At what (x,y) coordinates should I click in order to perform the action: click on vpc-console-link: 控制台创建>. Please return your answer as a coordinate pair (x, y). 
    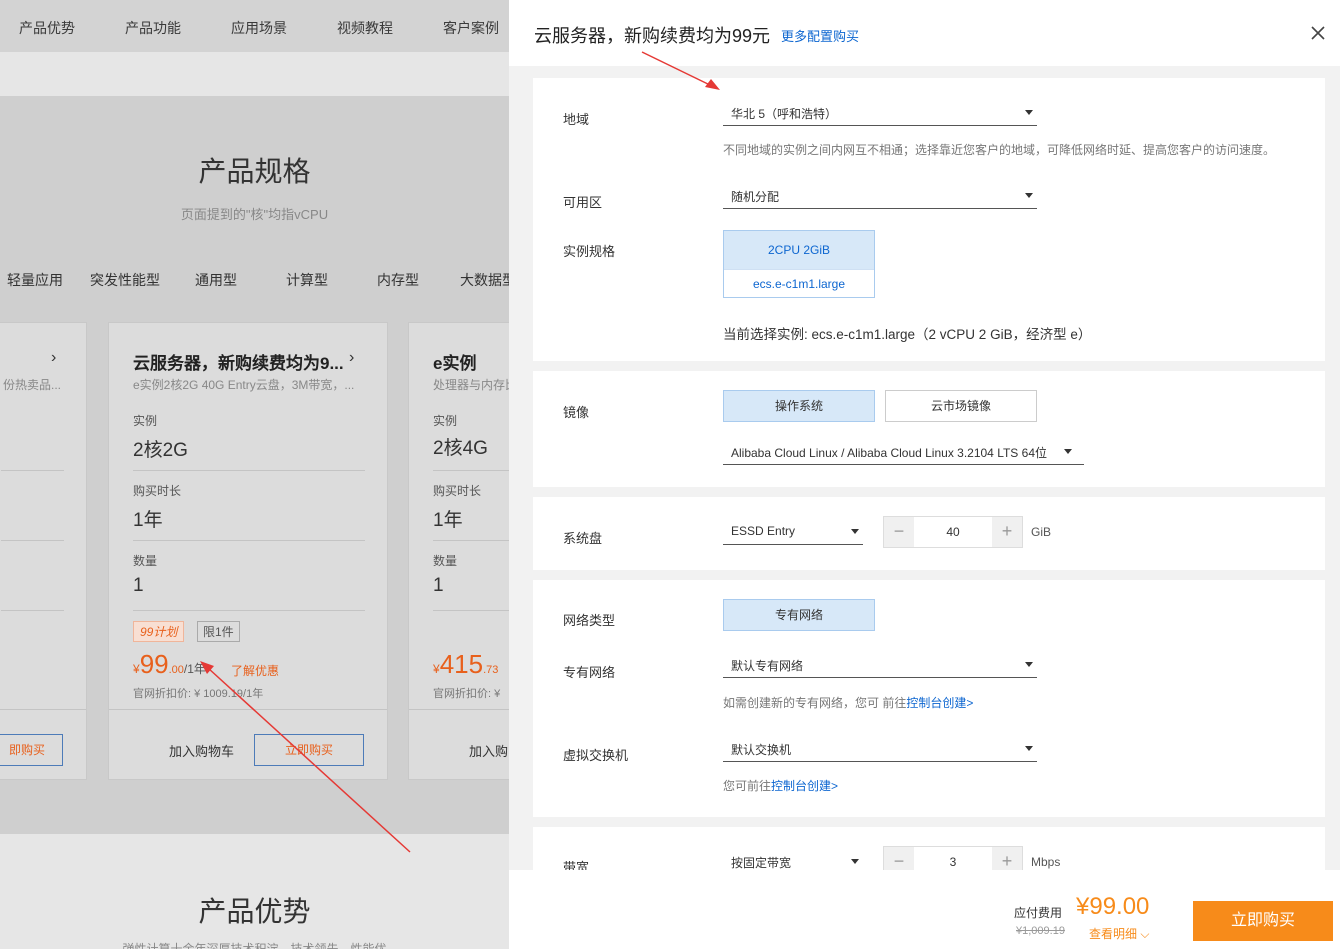
    Looking at the image, I should click on (939, 703).